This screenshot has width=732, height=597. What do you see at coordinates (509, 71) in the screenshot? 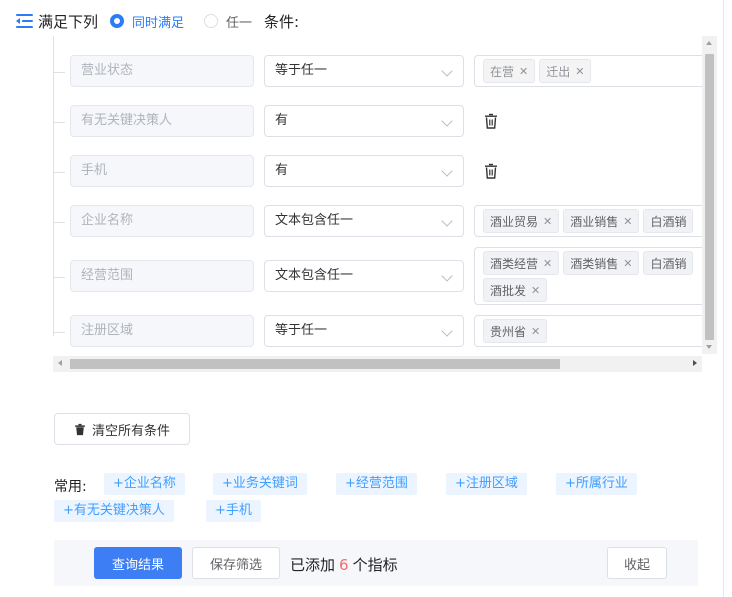
I see `value-tag: 在营 ✕` at bounding box center [509, 71].